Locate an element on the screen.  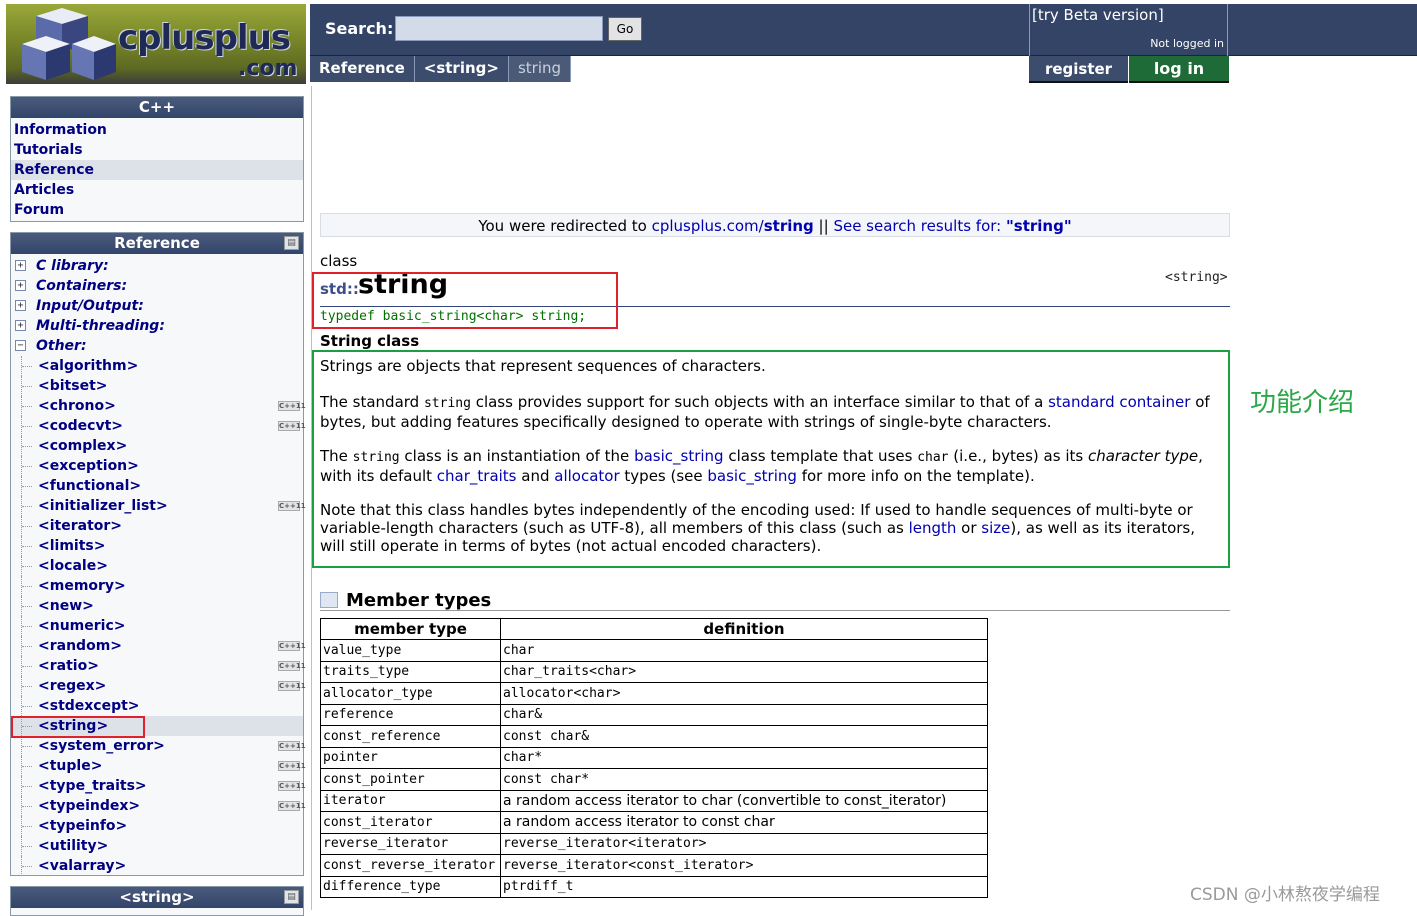
sidebar-item-forum: Forum is located at coordinates (157, 210).